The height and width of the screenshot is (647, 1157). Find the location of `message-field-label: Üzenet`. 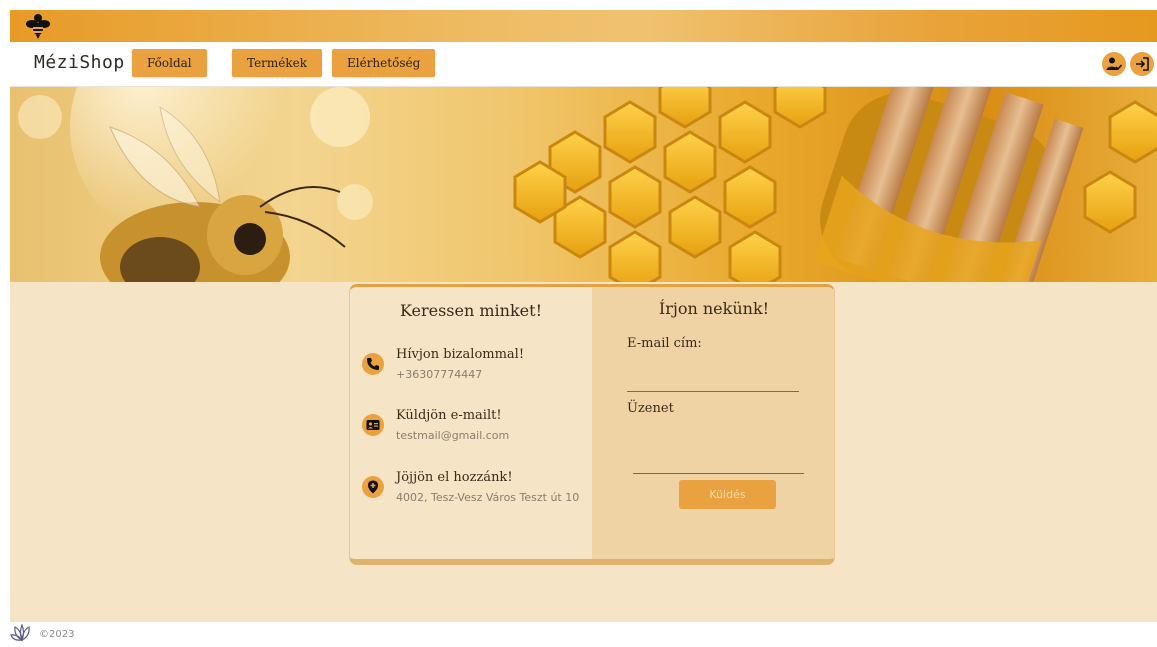

message-field-label: Üzenet is located at coordinates (650, 408).